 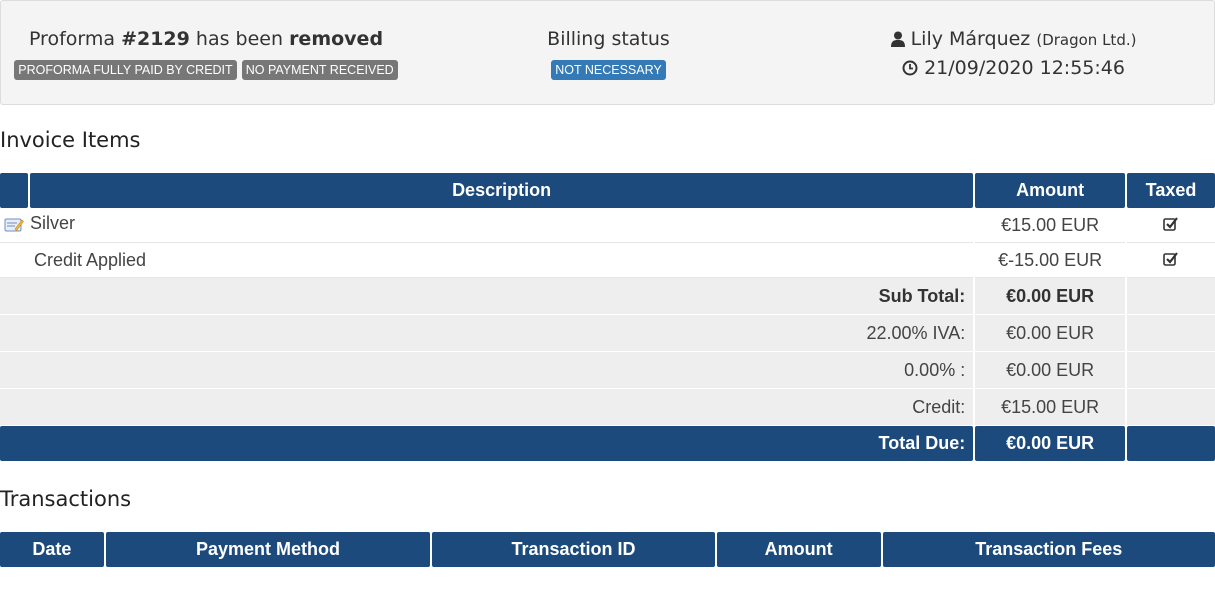 What do you see at coordinates (125, 70) in the screenshot?
I see `badge-paid-by-credit: PROFORMA FULLY PAID BY CREDIT` at bounding box center [125, 70].